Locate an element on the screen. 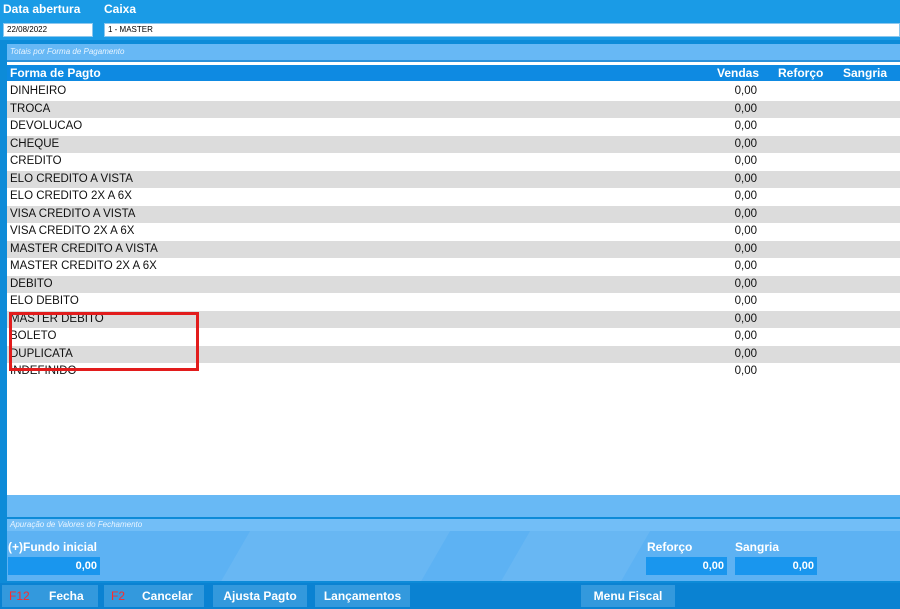 The height and width of the screenshot is (609, 900). forma-pagto-cell: DEVOLUCAO is located at coordinates (46, 126).